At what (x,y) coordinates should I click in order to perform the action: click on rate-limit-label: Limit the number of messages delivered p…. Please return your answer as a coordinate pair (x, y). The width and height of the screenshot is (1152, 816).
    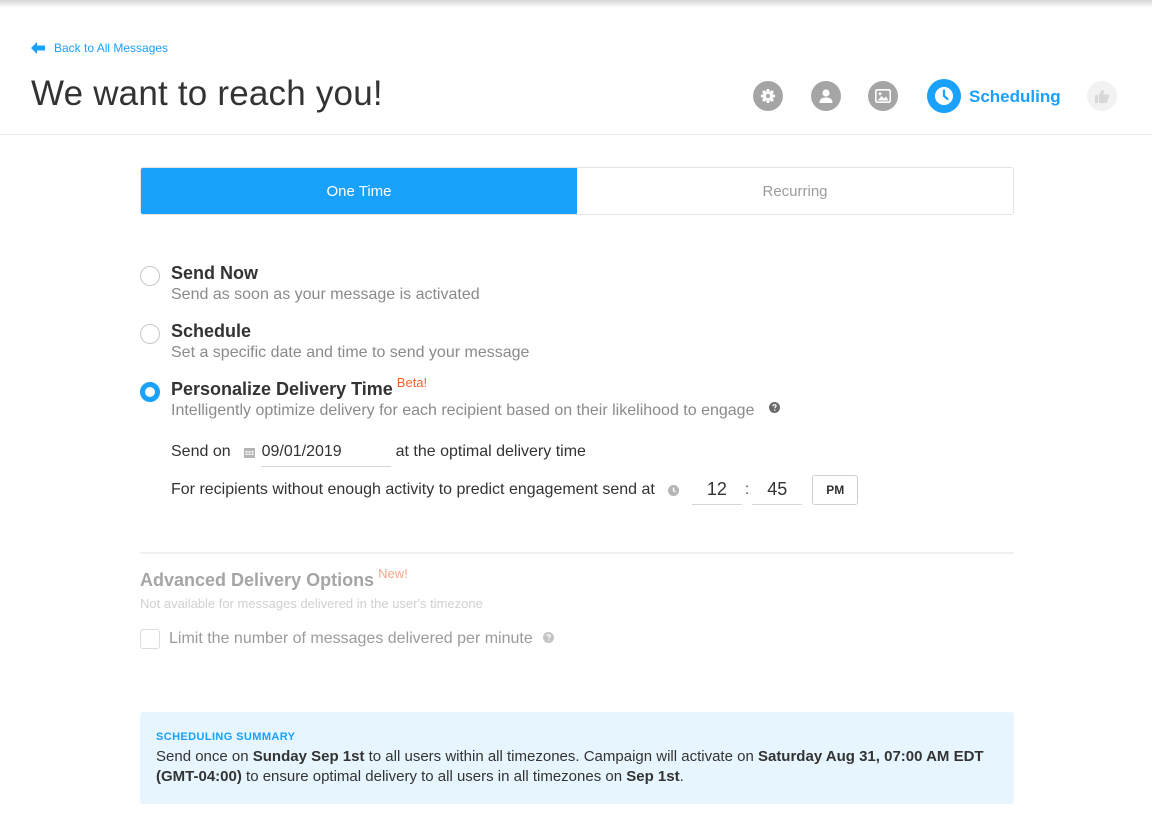
    Looking at the image, I should click on (351, 638).